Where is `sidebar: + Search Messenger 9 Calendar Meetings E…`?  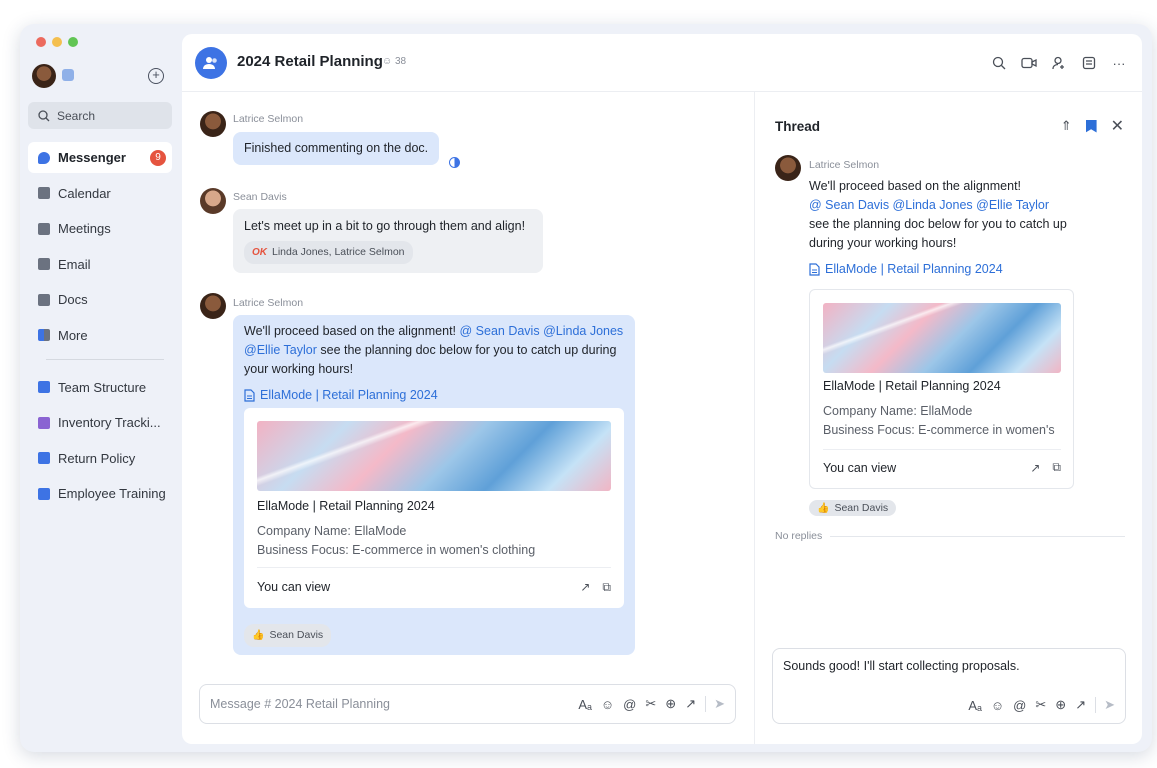 sidebar: + Search Messenger 9 Calendar Meetings E… is located at coordinates (101, 388).